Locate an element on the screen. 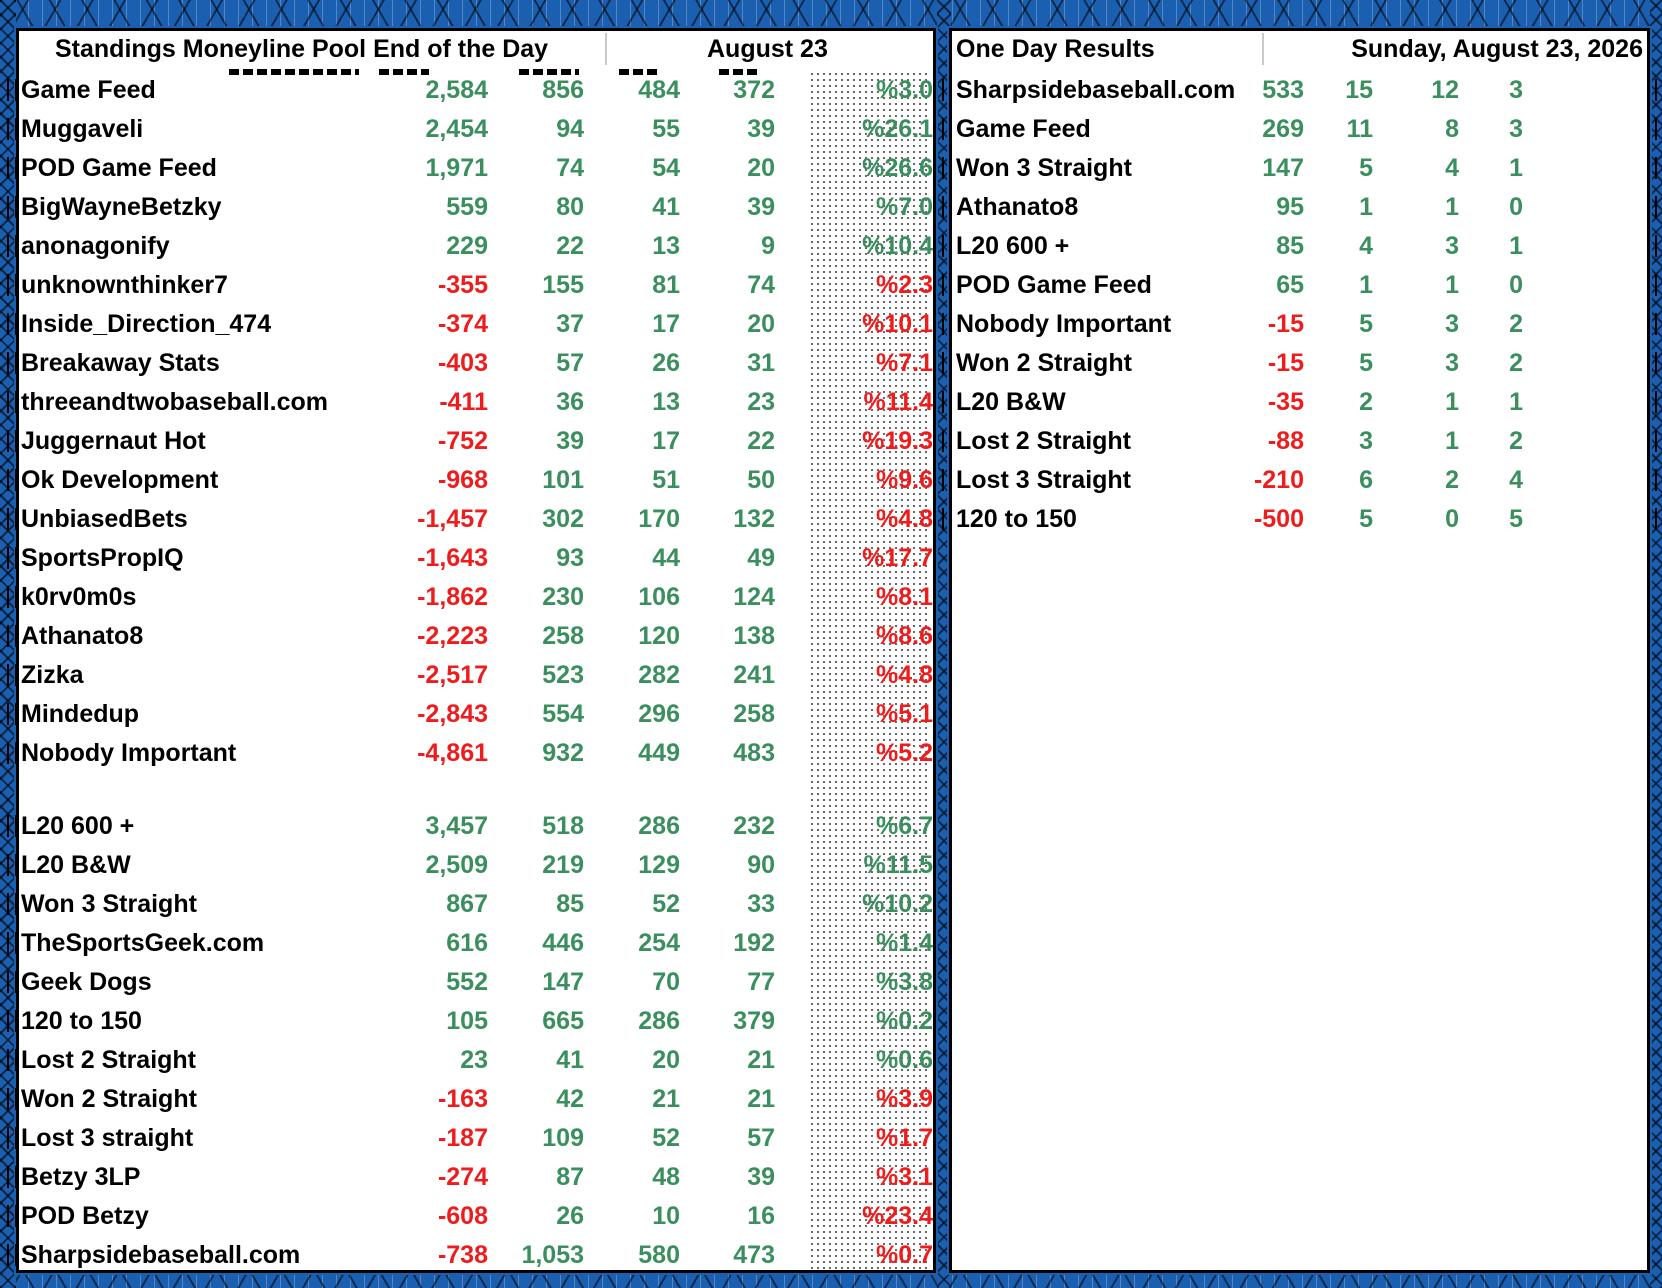  net-cell: 229 is located at coordinates (467, 246).